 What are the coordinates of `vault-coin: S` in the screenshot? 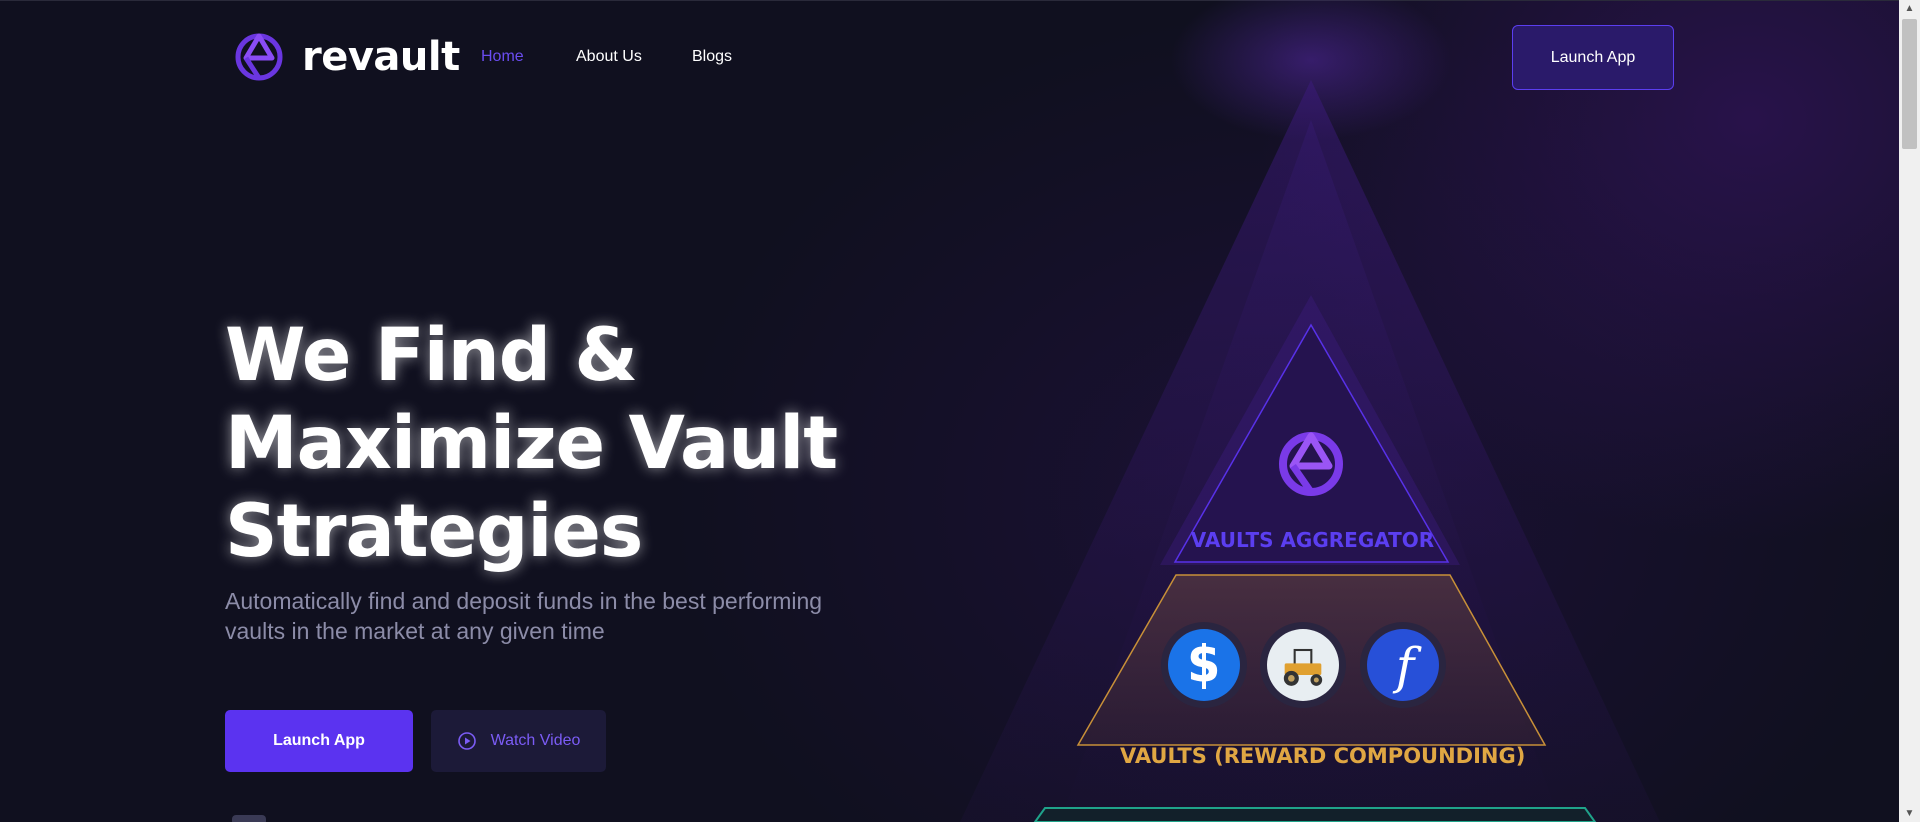 It's located at (1204, 665).